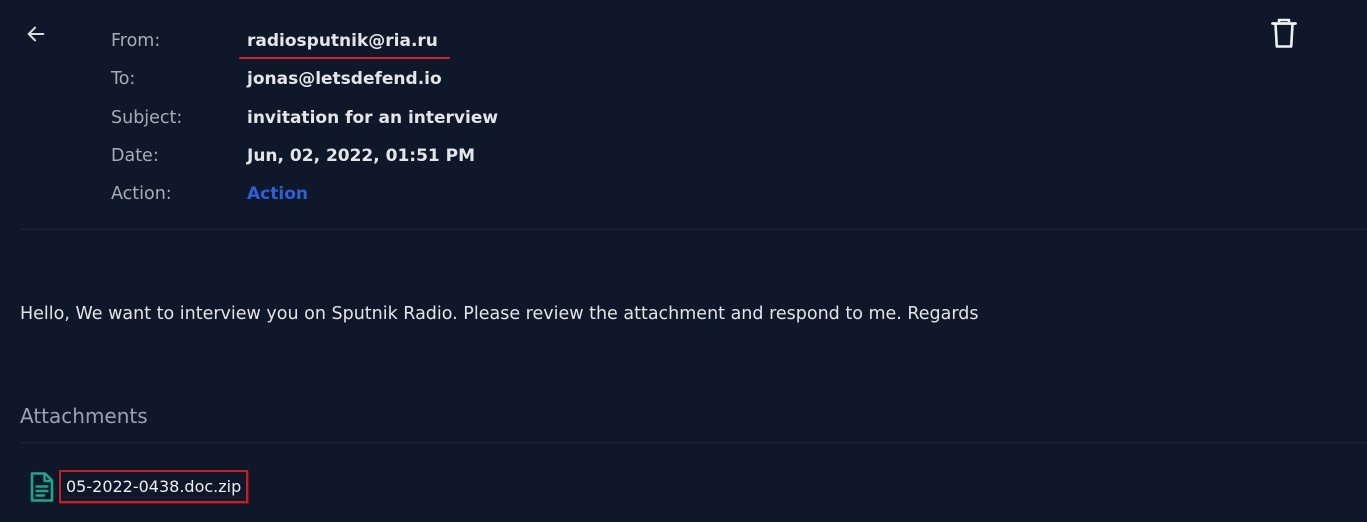  I want to click on delete-button, so click(1284, 33).